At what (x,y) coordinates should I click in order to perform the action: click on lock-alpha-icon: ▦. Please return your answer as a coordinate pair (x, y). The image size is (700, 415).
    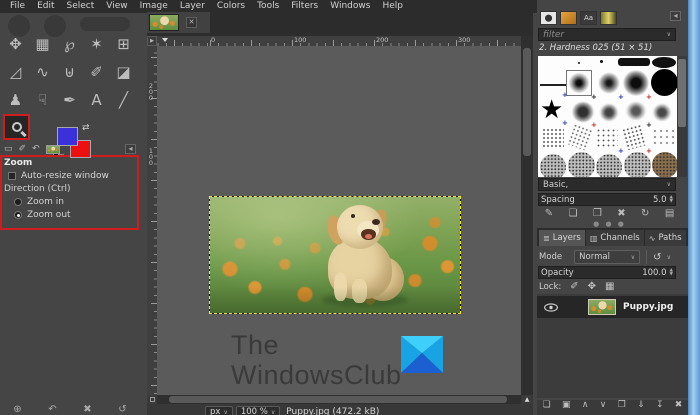
    Looking at the image, I should click on (609, 286).